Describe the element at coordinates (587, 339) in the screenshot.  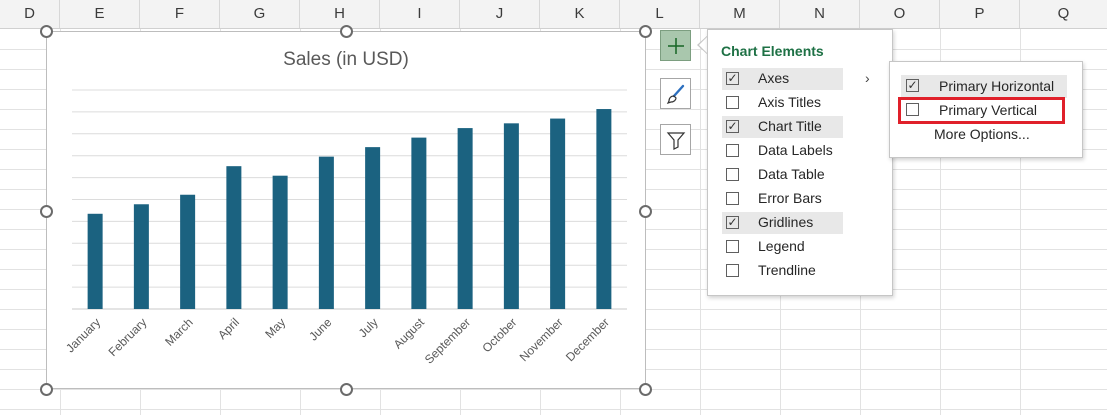
I see `chart-category-label: December` at that location.